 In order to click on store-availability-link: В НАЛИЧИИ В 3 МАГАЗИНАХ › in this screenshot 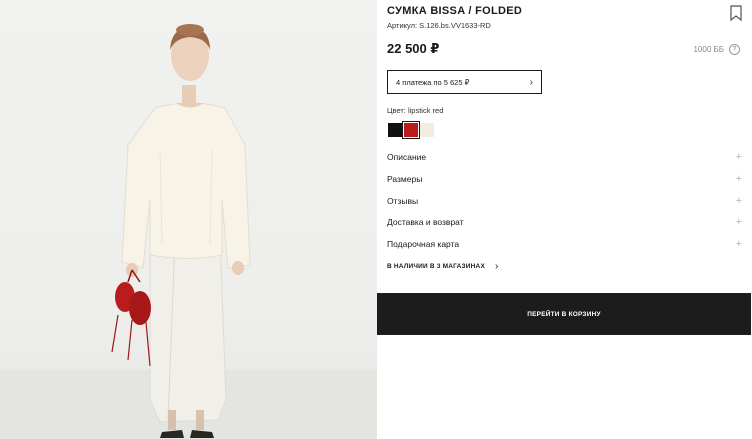, I will do `click(443, 266)`.